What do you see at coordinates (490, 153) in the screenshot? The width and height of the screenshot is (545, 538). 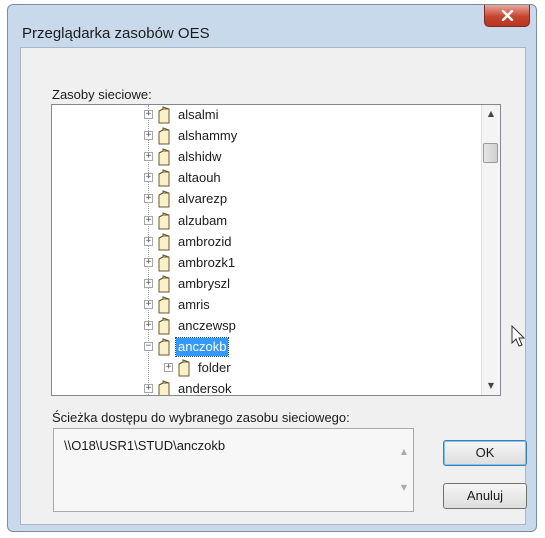 I see `scroll-thumb` at bounding box center [490, 153].